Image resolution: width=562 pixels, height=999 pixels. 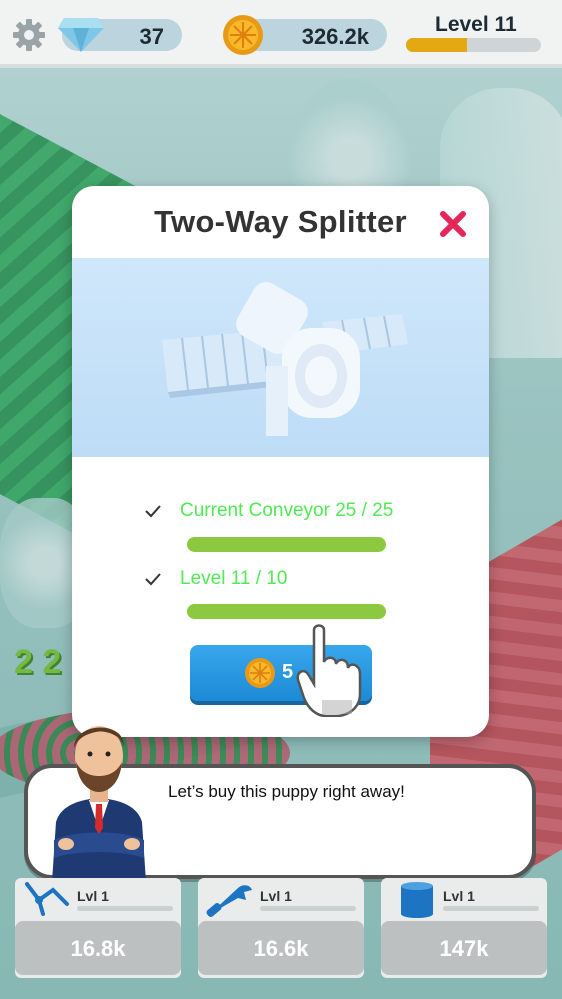 What do you see at coordinates (281, 34) in the screenshot?
I see `top-hud: 37 326.2k Level 11` at bounding box center [281, 34].